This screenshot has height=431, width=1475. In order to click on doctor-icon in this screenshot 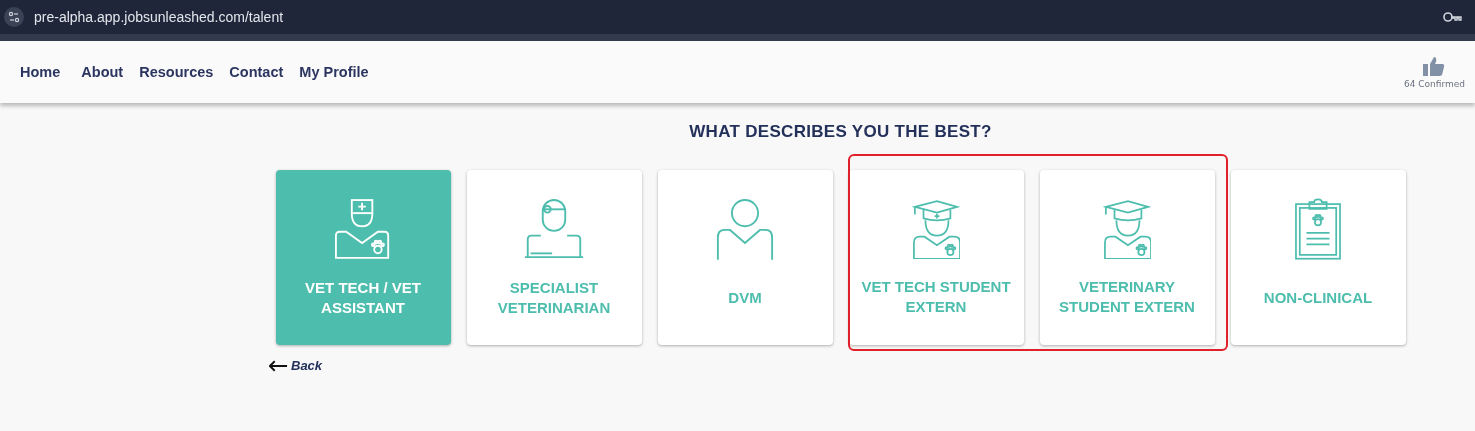, I will do `click(554, 228)`.